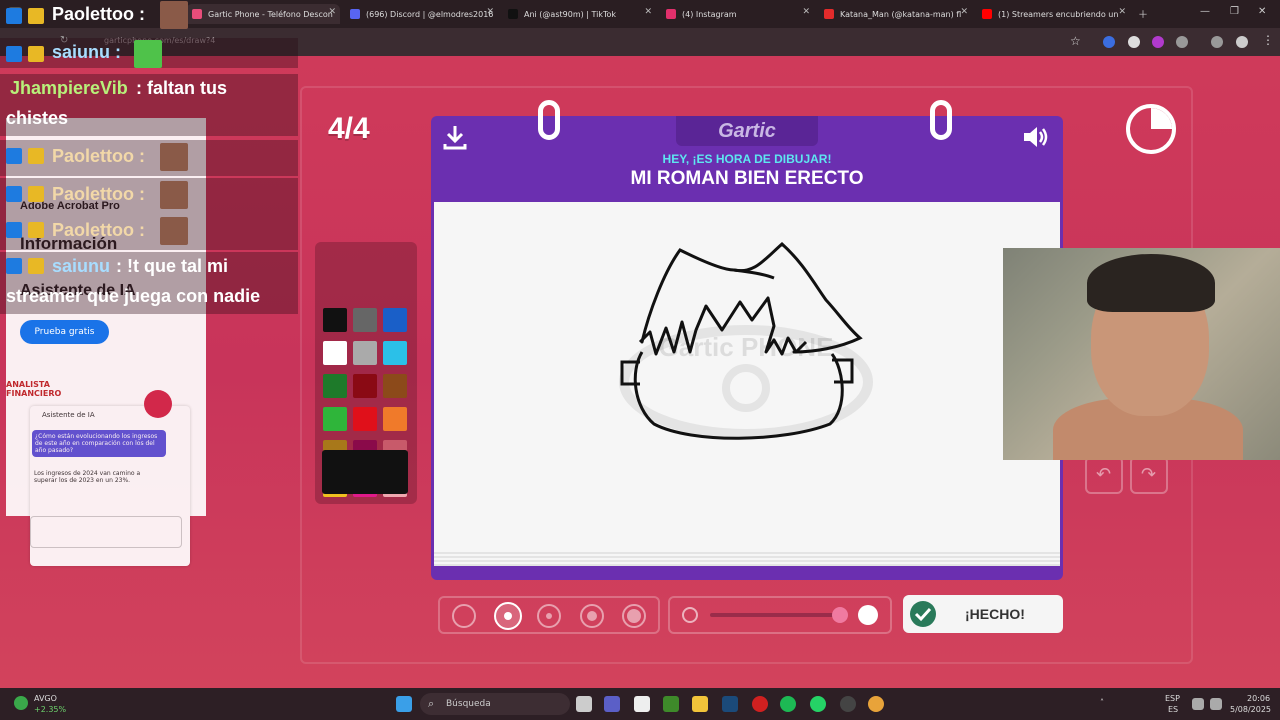 Image resolution: width=1280 pixels, height=720 pixels. What do you see at coordinates (1053, 14) in the screenshot?
I see `tab-youtube: (1) Streamers encubriendo un ✕` at bounding box center [1053, 14].